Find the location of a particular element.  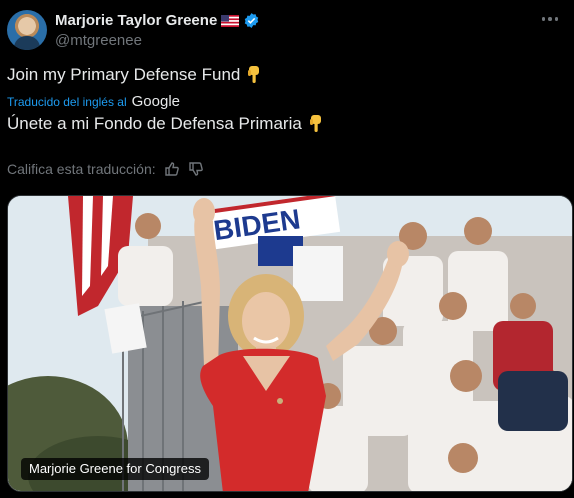

translated-text: Únete a mi Fondo de Defensa Primaria is located at coordinates (165, 124).